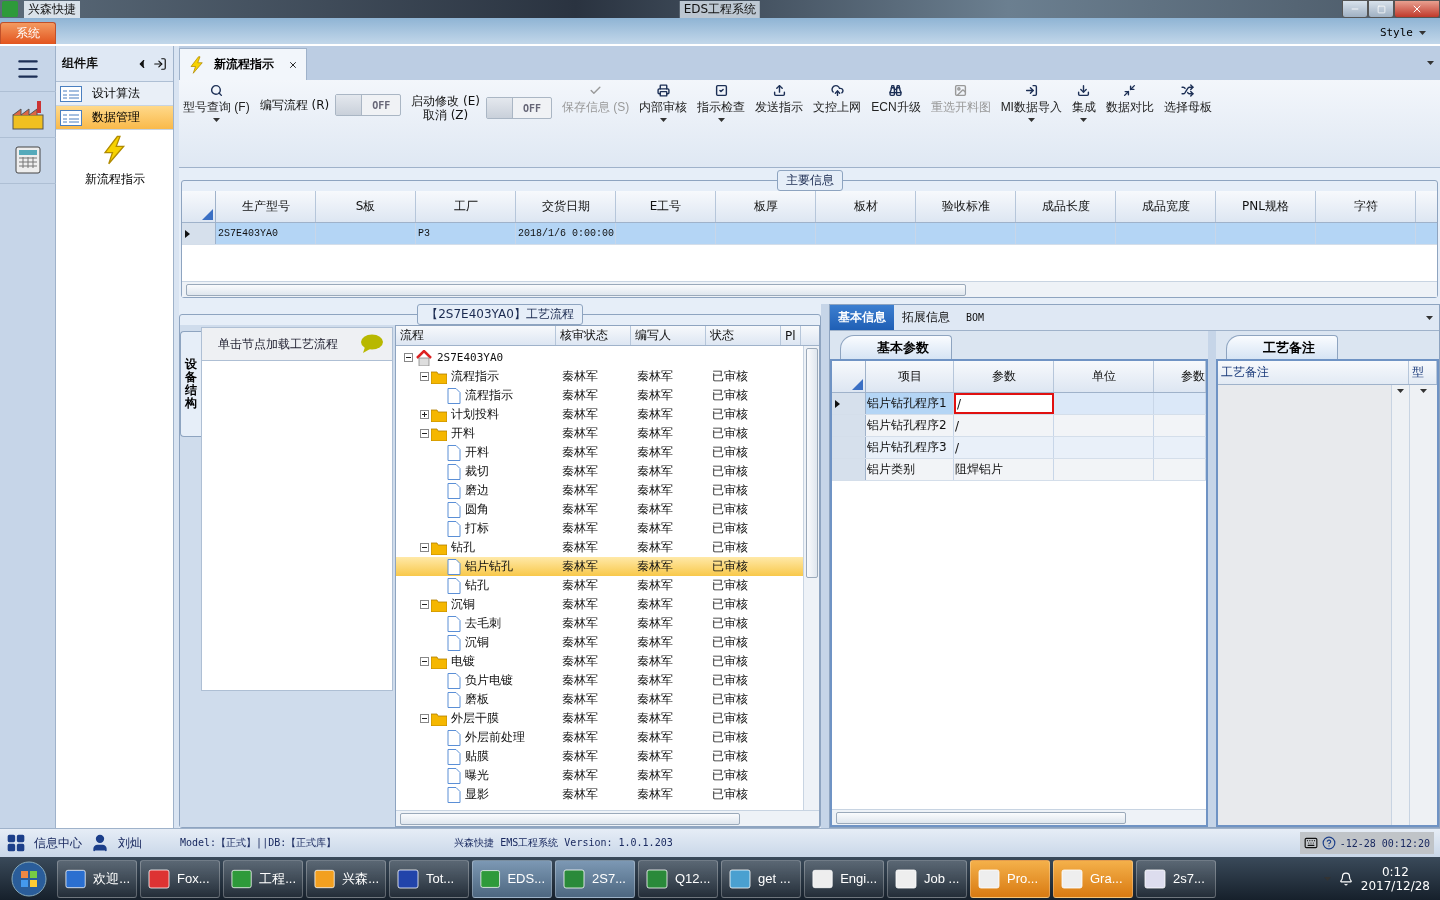 The width and height of the screenshot is (1440, 900). What do you see at coordinates (114, 94) in the screenshot?
I see `panel-item: 设计算法` at bounding box center [114, 94].